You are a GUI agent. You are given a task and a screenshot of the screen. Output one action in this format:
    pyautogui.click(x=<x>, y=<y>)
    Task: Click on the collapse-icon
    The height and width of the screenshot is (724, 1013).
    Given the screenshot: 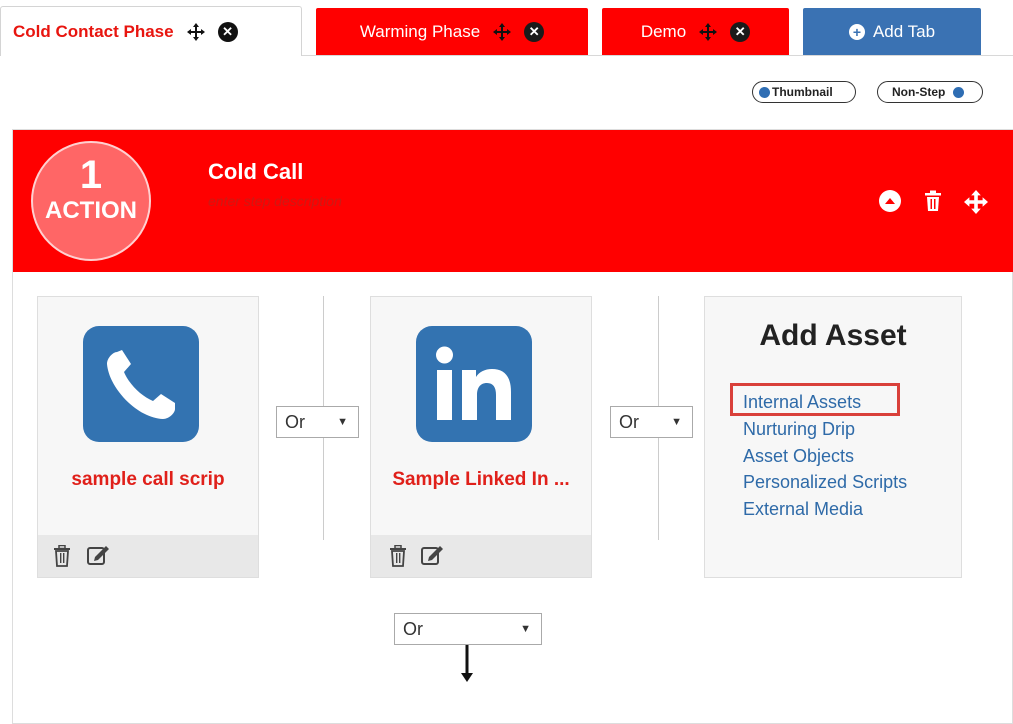 What is the action you would take?
    pyautogui.click(x=890, y=201)
    